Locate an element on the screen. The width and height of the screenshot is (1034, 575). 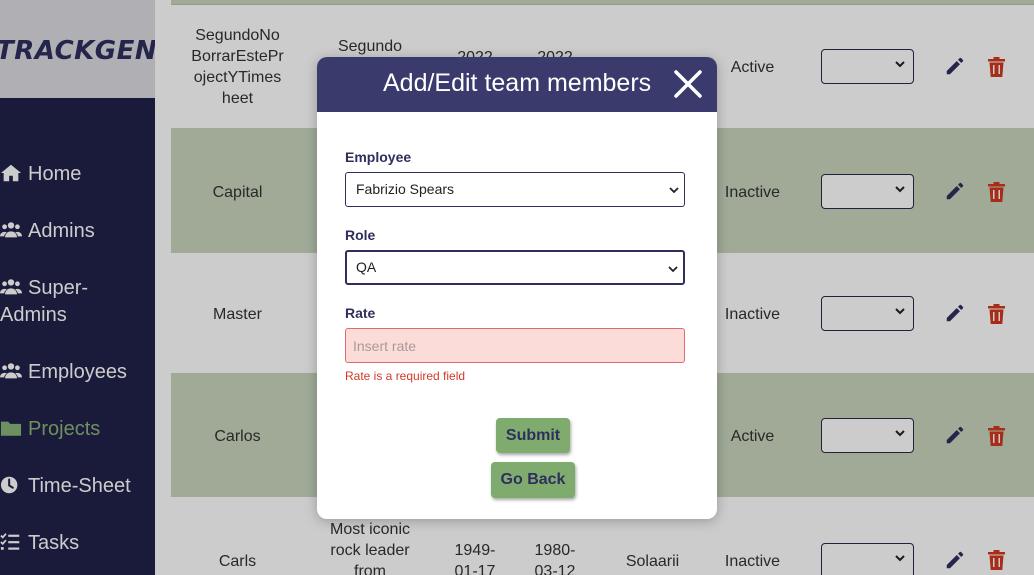
role-select: QA is located at coordinates (515, 267).